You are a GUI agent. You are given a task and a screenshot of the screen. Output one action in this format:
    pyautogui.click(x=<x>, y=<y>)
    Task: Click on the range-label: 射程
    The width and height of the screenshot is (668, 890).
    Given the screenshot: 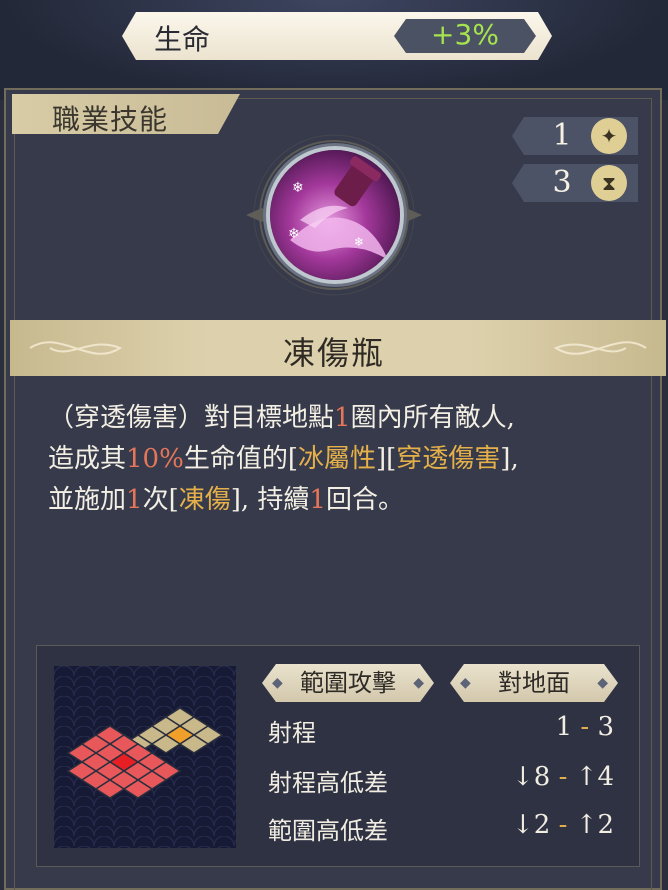 What is the action you would take?
    pyautogui.click(x=292, y=733)
    